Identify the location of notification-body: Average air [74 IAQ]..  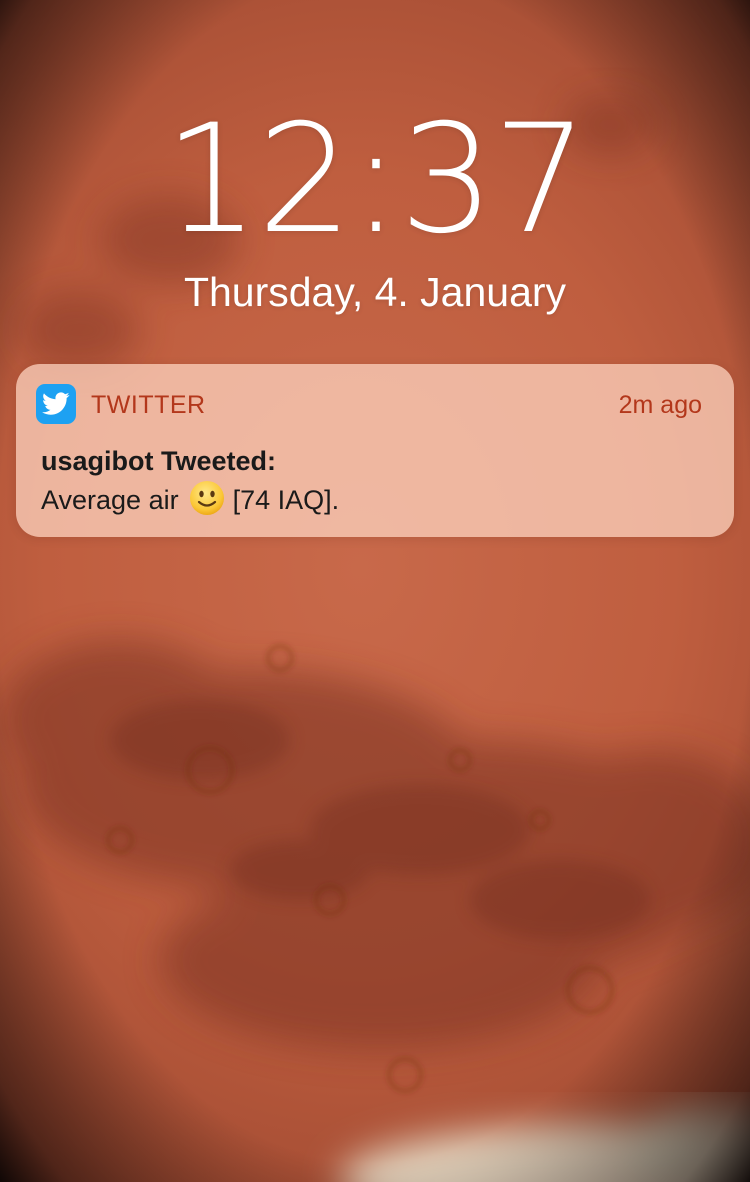
(190, 498).